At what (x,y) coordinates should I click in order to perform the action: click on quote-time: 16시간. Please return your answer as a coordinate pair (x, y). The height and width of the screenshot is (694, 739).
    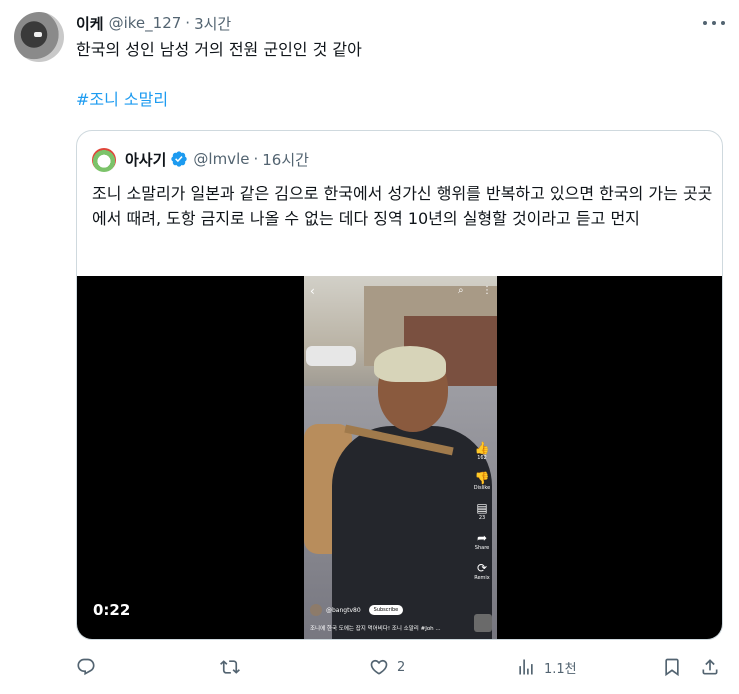
    Looking at the image, I should click on (285, 159).